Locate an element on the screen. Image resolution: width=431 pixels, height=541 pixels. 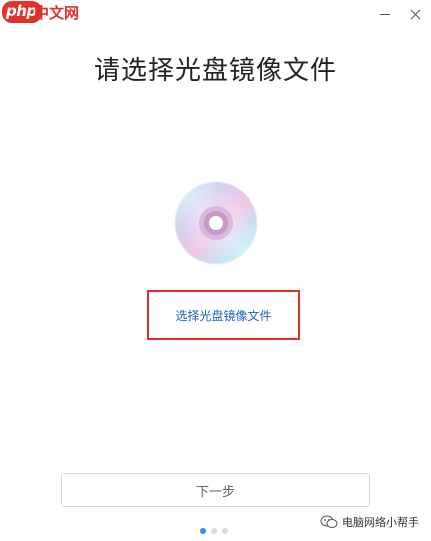
select-image-link: 选择光盘镜像文件 is located at coordinates (223, 315).